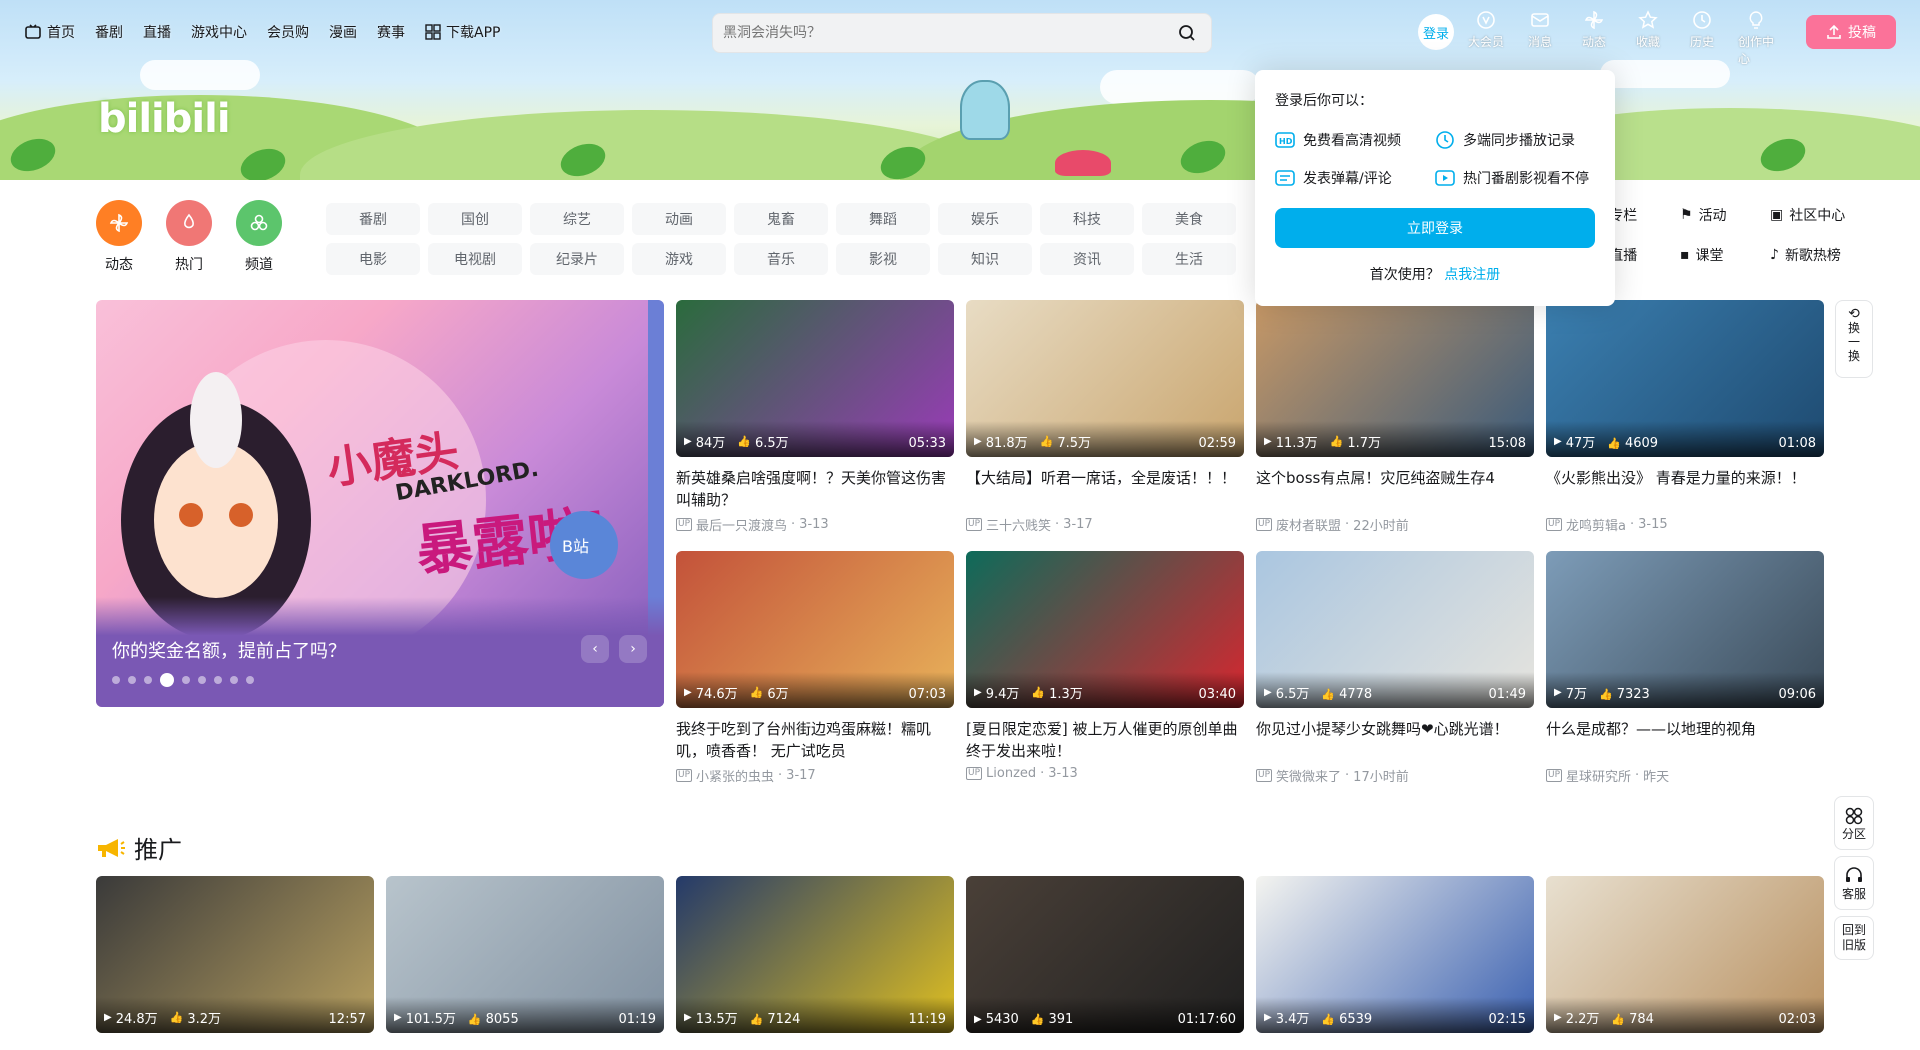 This screenshot has width=1920, height=1050. Describe the element at coordinates (1105, 629) in the screenshot. I see `video-thumbnail: ▶ 9.4万 👍 1.3万 03:40` at that location.